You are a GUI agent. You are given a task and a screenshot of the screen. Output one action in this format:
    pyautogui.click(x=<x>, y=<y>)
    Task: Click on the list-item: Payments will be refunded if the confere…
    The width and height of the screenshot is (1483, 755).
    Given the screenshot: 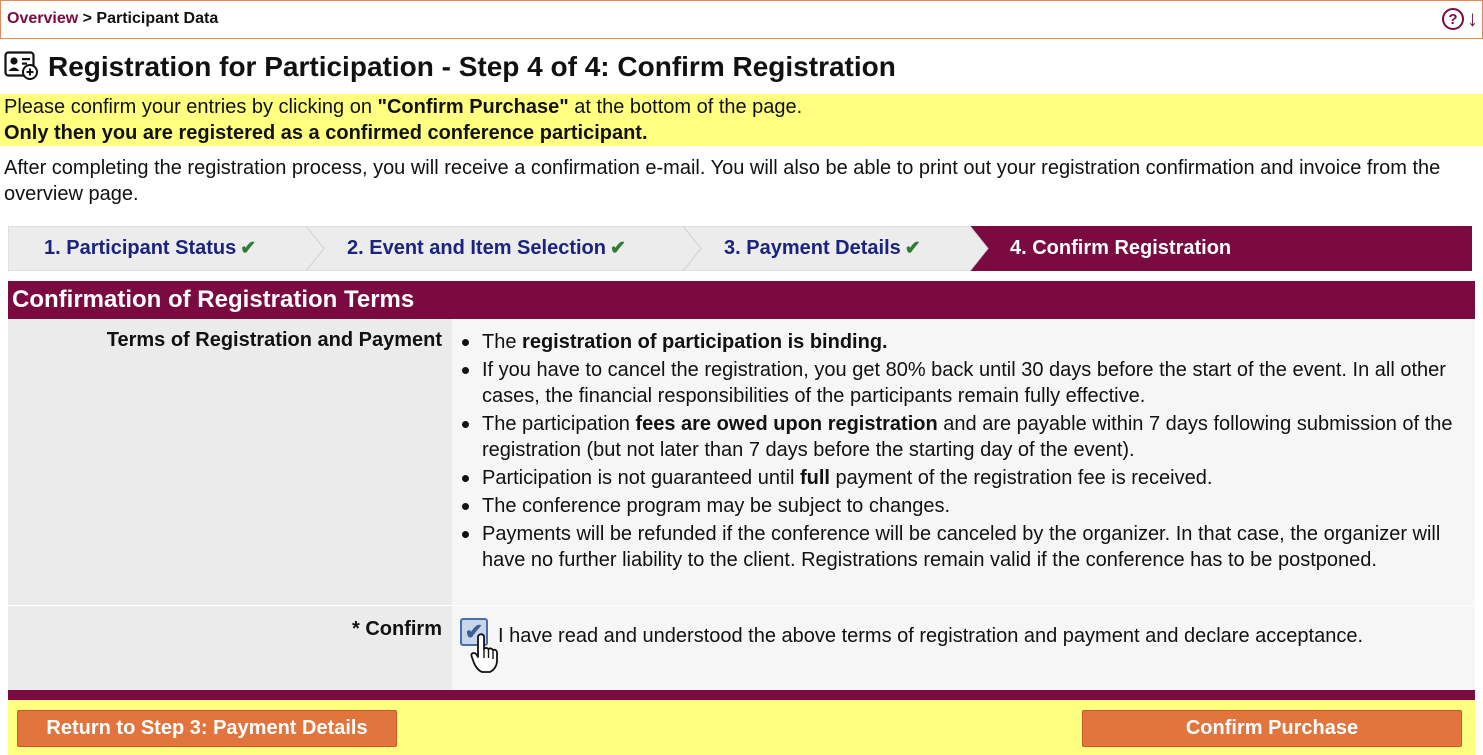 What is the action you would take?
    pyautogui.click(x=964, y=547)
    